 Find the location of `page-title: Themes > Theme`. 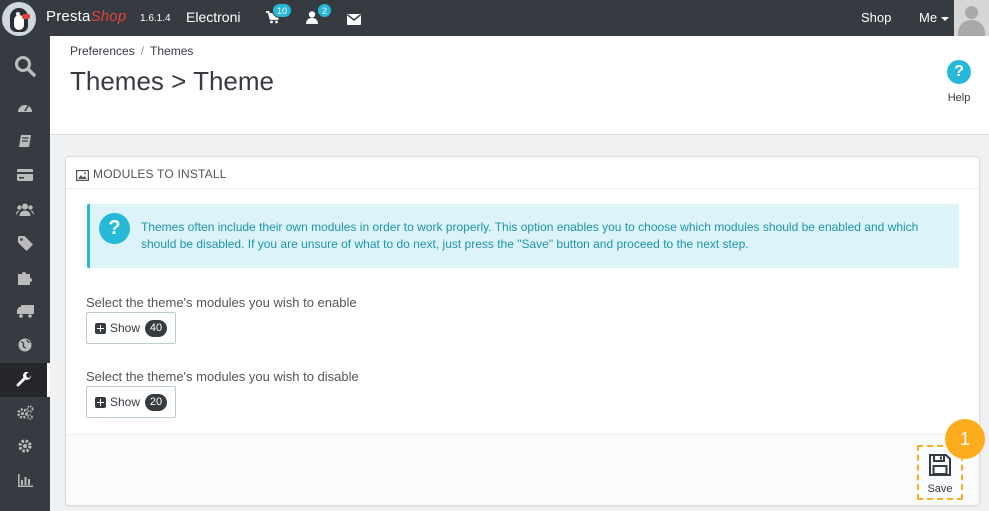

page-title: Themes > Theme is located at coordinates (172, 81).